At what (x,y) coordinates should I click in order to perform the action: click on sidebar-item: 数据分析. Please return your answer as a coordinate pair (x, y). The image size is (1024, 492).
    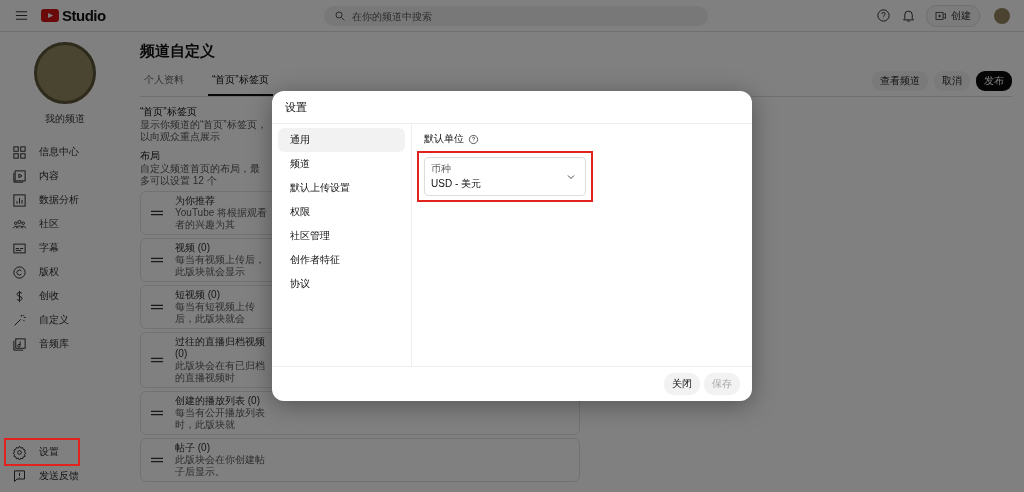
    Looking at the image, I should click on (65, 200).